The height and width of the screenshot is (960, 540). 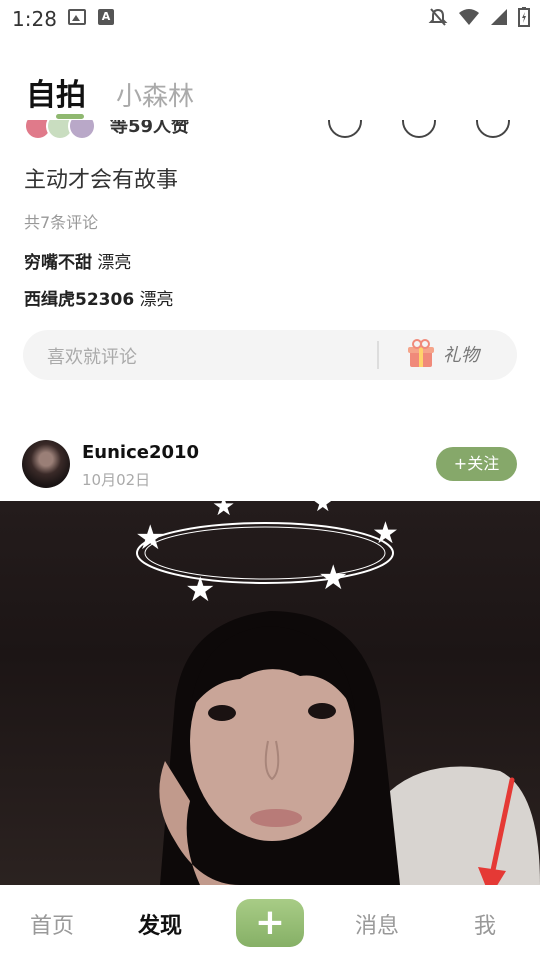 I want to click on annotation-arrow-icon, so click(x=496, y=837).